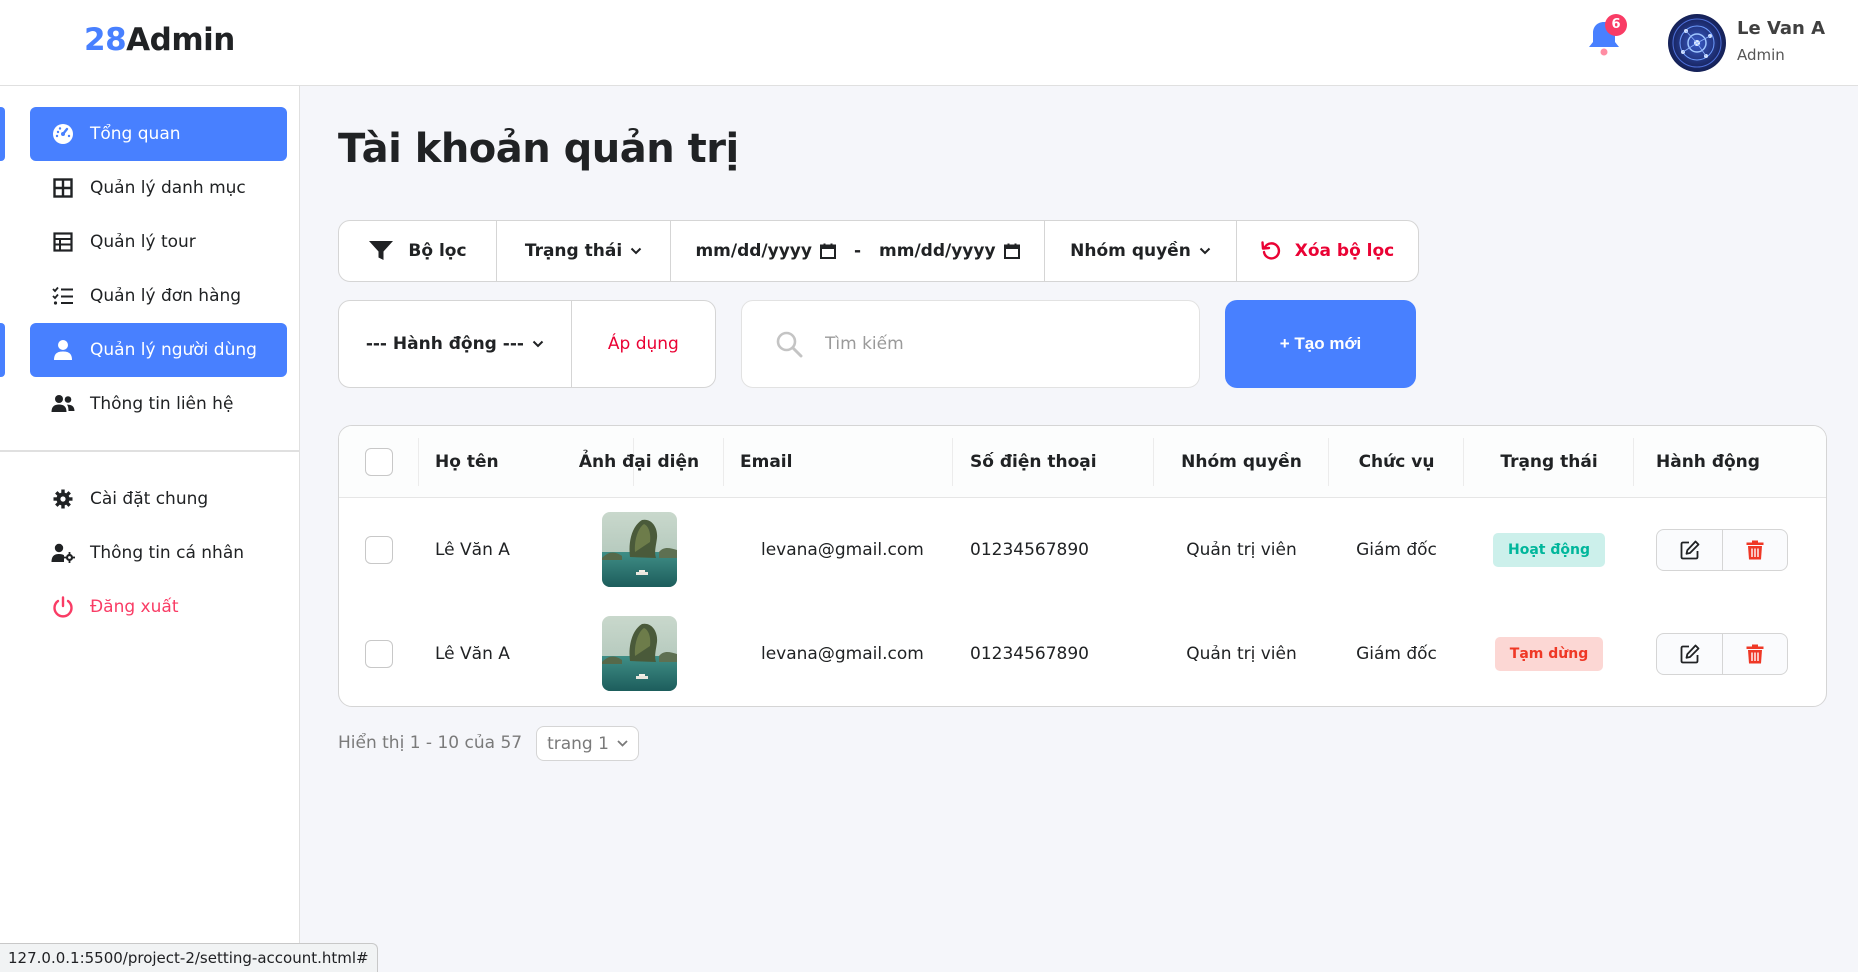 The image size is (1858, 972). I want to click on create-new-button: + Tạo mới, so click(1320, 344).